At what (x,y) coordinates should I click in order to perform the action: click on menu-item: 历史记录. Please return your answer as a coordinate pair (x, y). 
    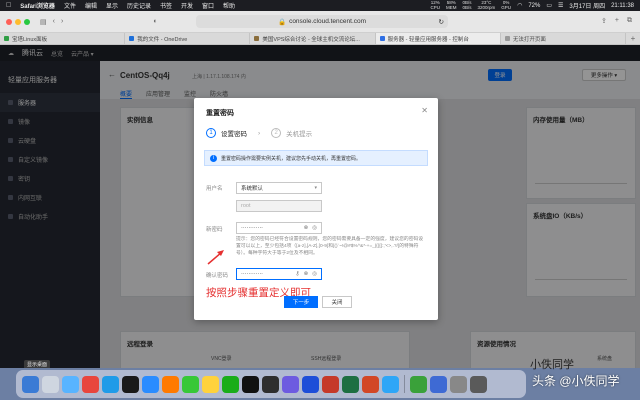
    Looking at the image, I should click on (139, 5).